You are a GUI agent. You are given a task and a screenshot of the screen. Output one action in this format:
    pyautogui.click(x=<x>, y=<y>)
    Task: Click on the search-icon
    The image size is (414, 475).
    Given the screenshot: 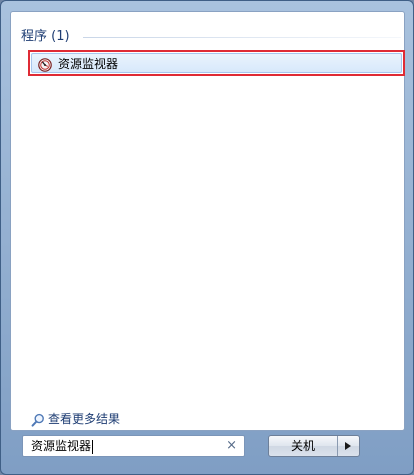 What is the action you would take?
    pyautogui.click(x=38, y=419)
    